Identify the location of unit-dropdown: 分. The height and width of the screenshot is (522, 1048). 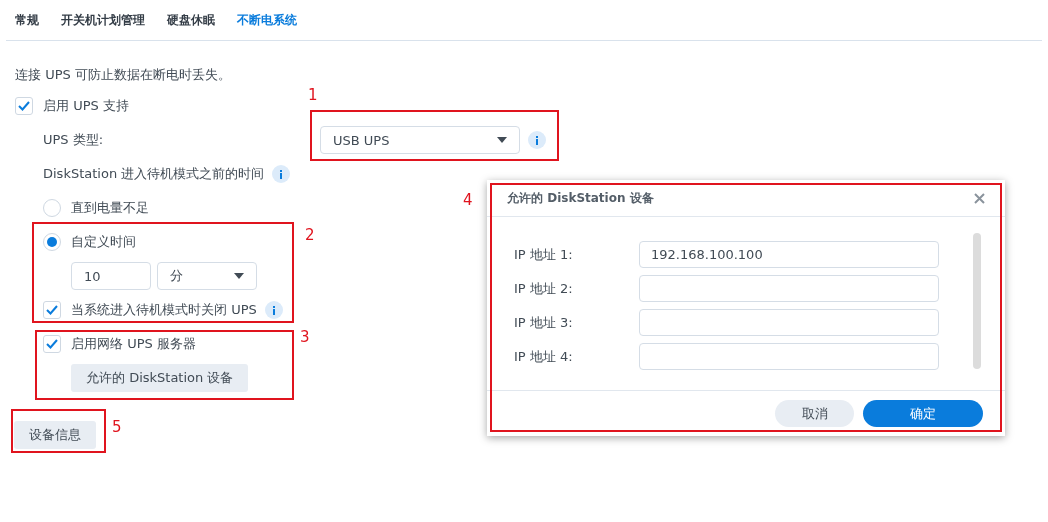
(207, 276).